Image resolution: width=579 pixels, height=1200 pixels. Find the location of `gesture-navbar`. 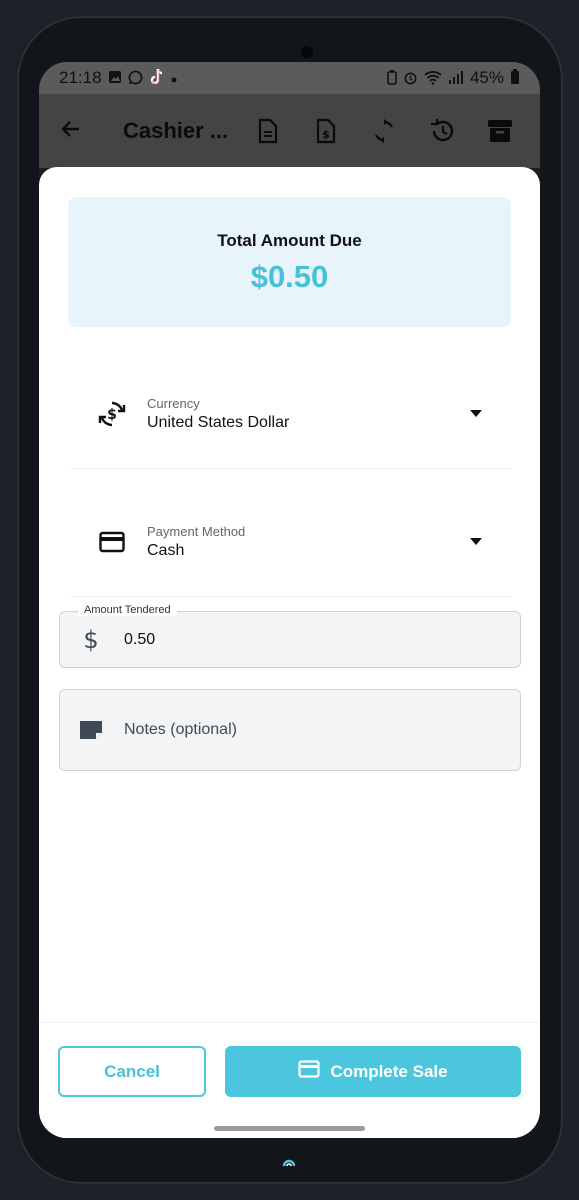

gesture-navbar is located at coordinates (289, 1128).